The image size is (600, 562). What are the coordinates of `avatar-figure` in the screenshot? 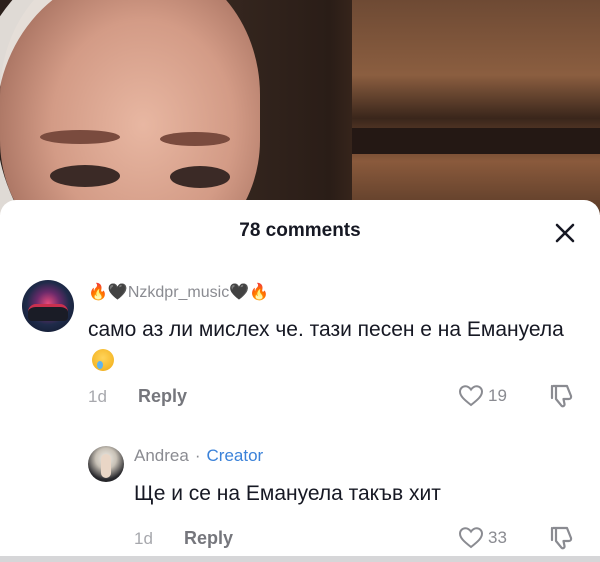 It's located at (106, 466).